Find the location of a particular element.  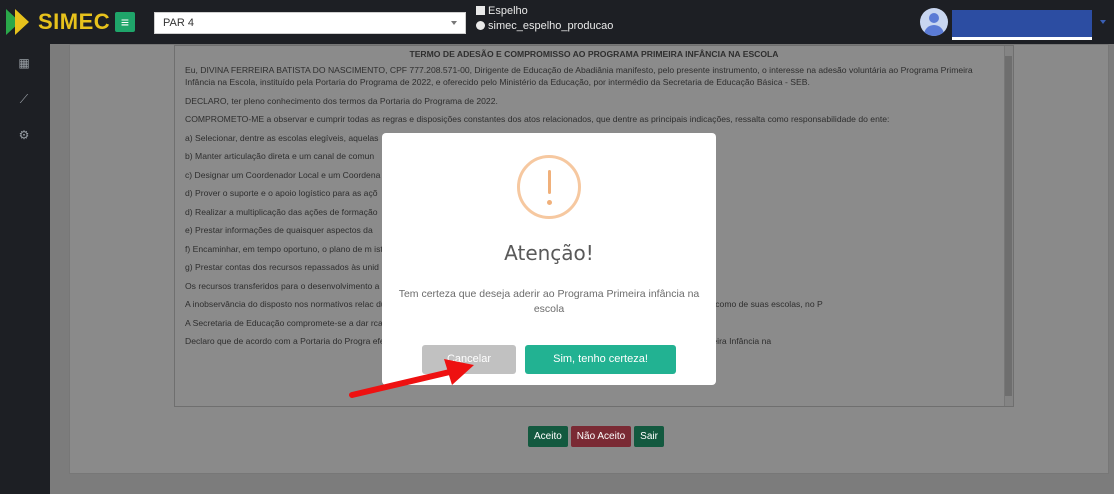

simec-logo: SIMEC is located at coordinates (58, 22).